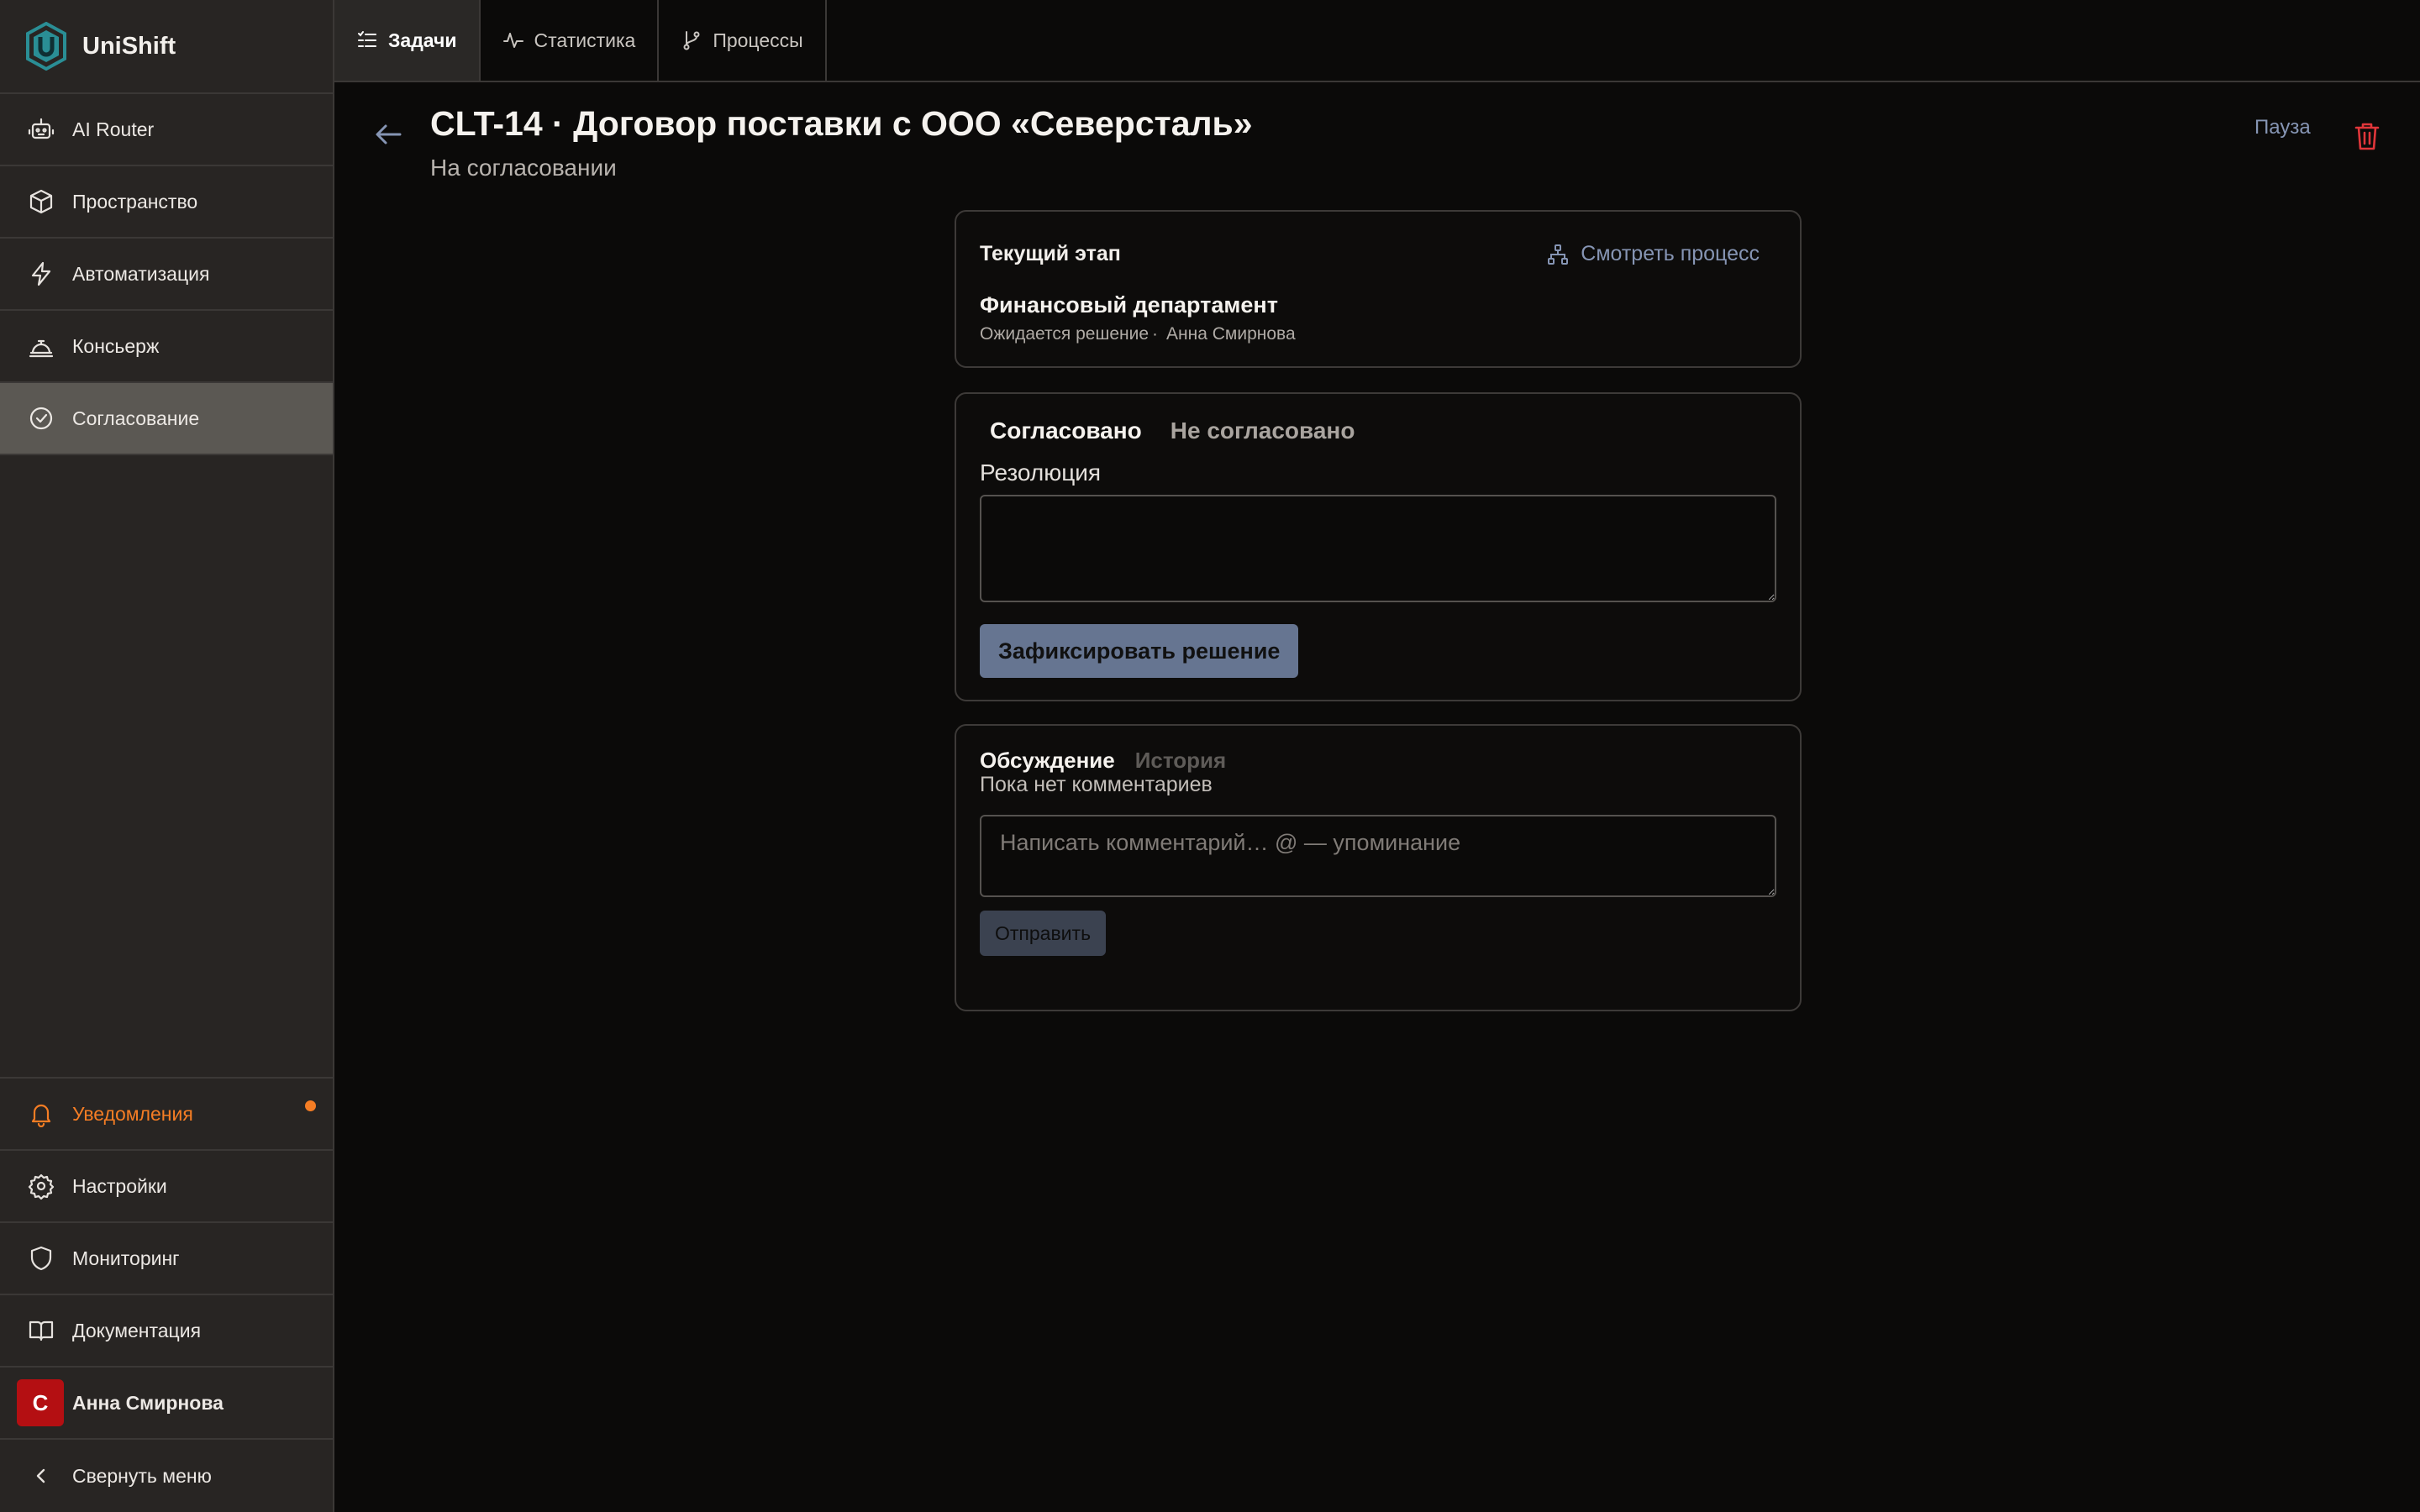 Image resolution: width=2420 pixels, height=1512 pixels. What do you see at coordinates (1043, 933) in the screenshot?
I see `send-button: Отправить` at bounding box center [1043, 933].